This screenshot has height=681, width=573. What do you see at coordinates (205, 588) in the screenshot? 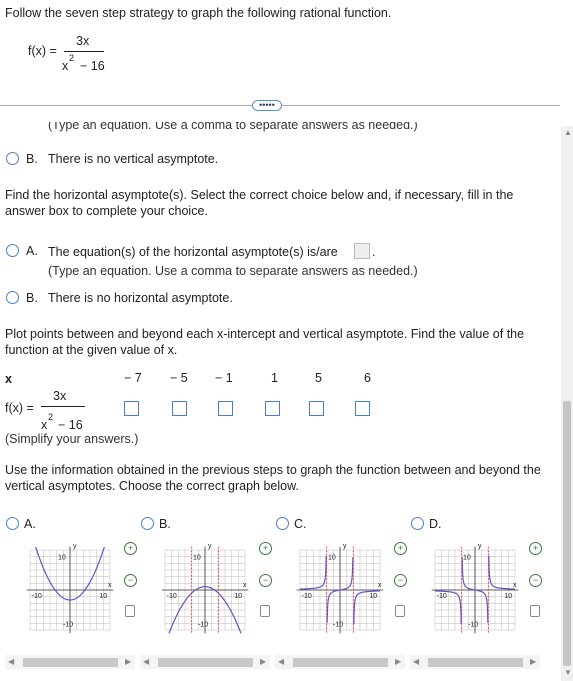
I see `graph-b: yx10-10-10 10` at bounding box center [205, 588].